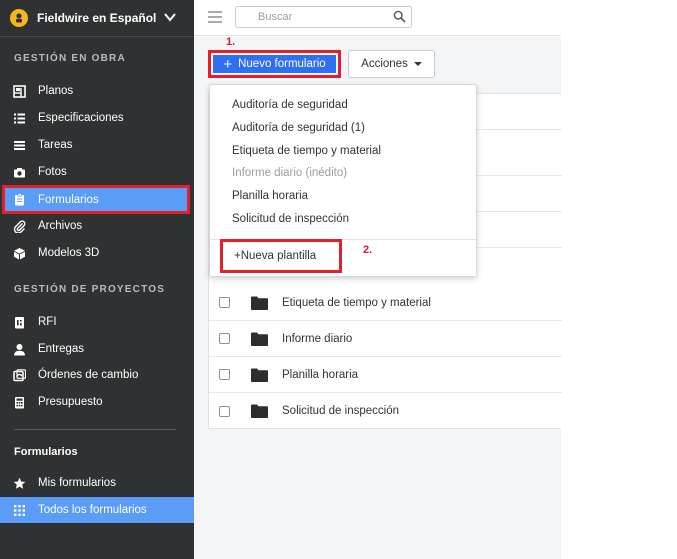  Describe the element at coordinates (81, 118) in the screenshot. I see `sidebar-item-label: Especificaciones` at that location.